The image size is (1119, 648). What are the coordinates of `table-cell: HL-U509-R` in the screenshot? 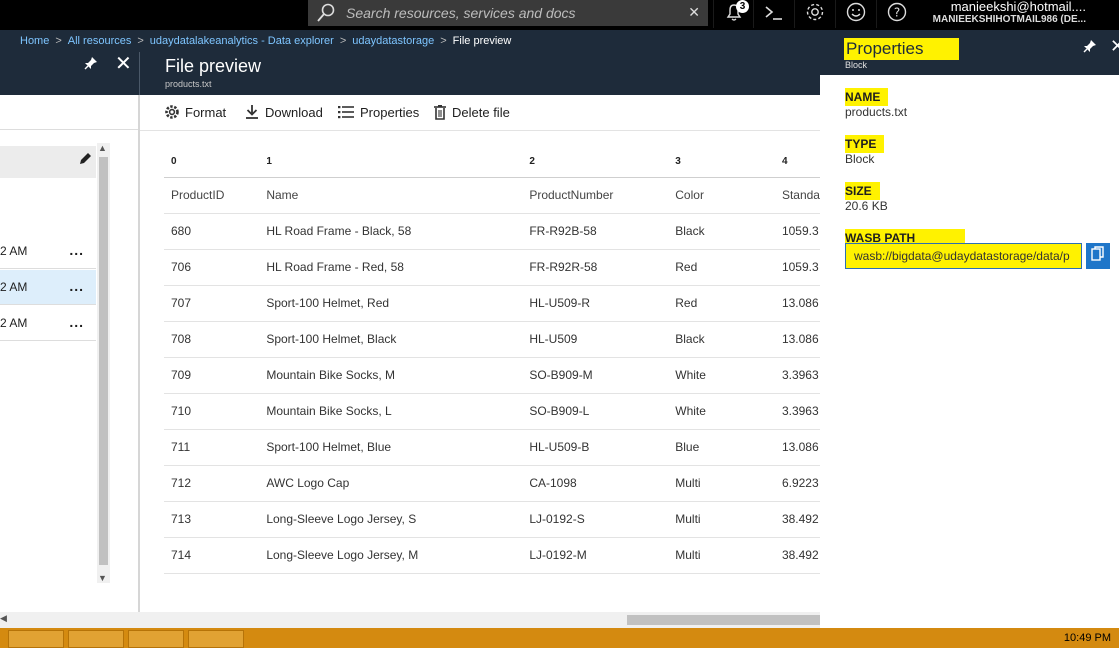 It's located at (595, 303).